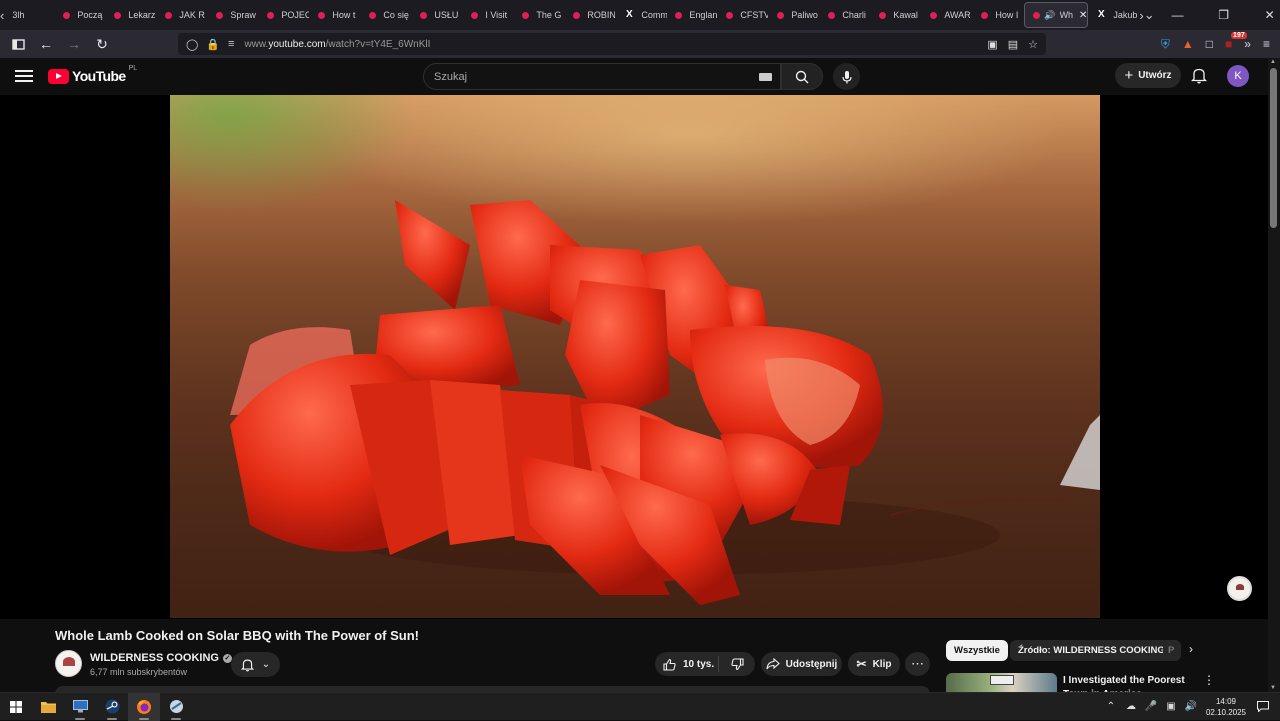  What do you see at coordinates (1199, 78) in the screenshot?
I see `notifications-button` at bounding box center [1199, 78].